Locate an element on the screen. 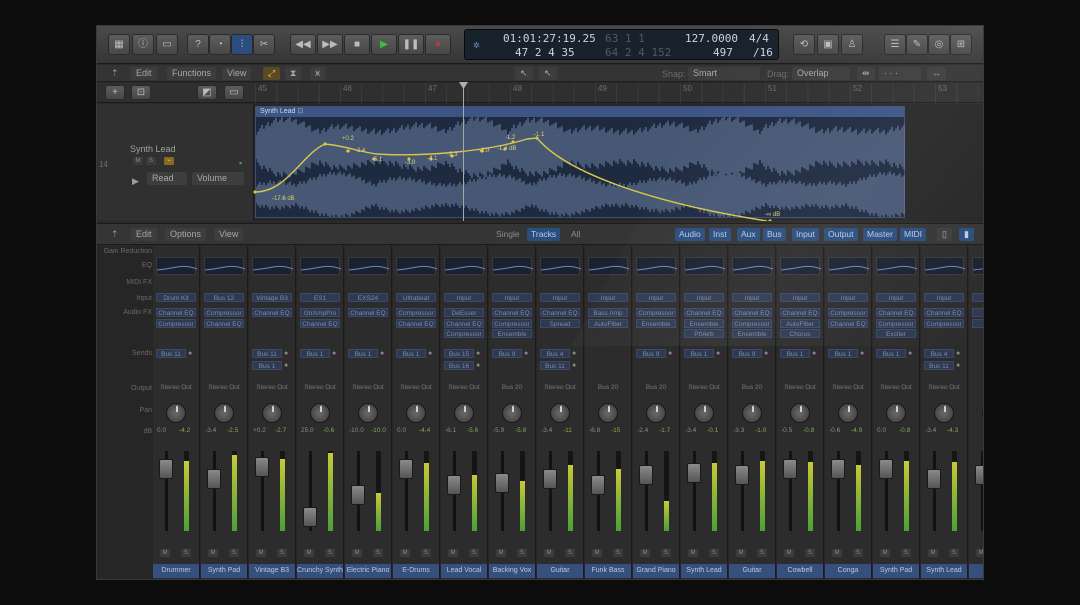 The height and width of the screenshot is (605, 1080). volume-readout: -10.0 is located at coordinates (356, 430).